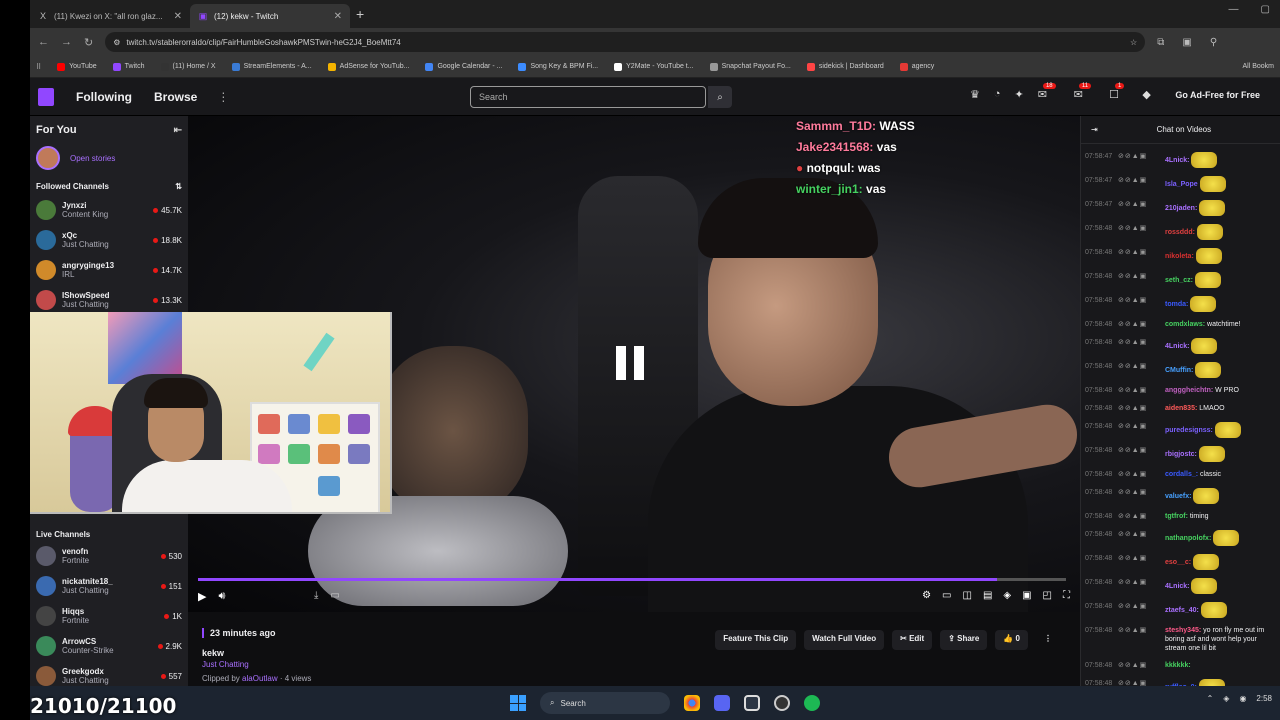 The image size is (1280, 720). What do you see at coordinates (1226, 698) in the screenshot?
I see `network-icon: ◈` at bounding box center [1226, 698].